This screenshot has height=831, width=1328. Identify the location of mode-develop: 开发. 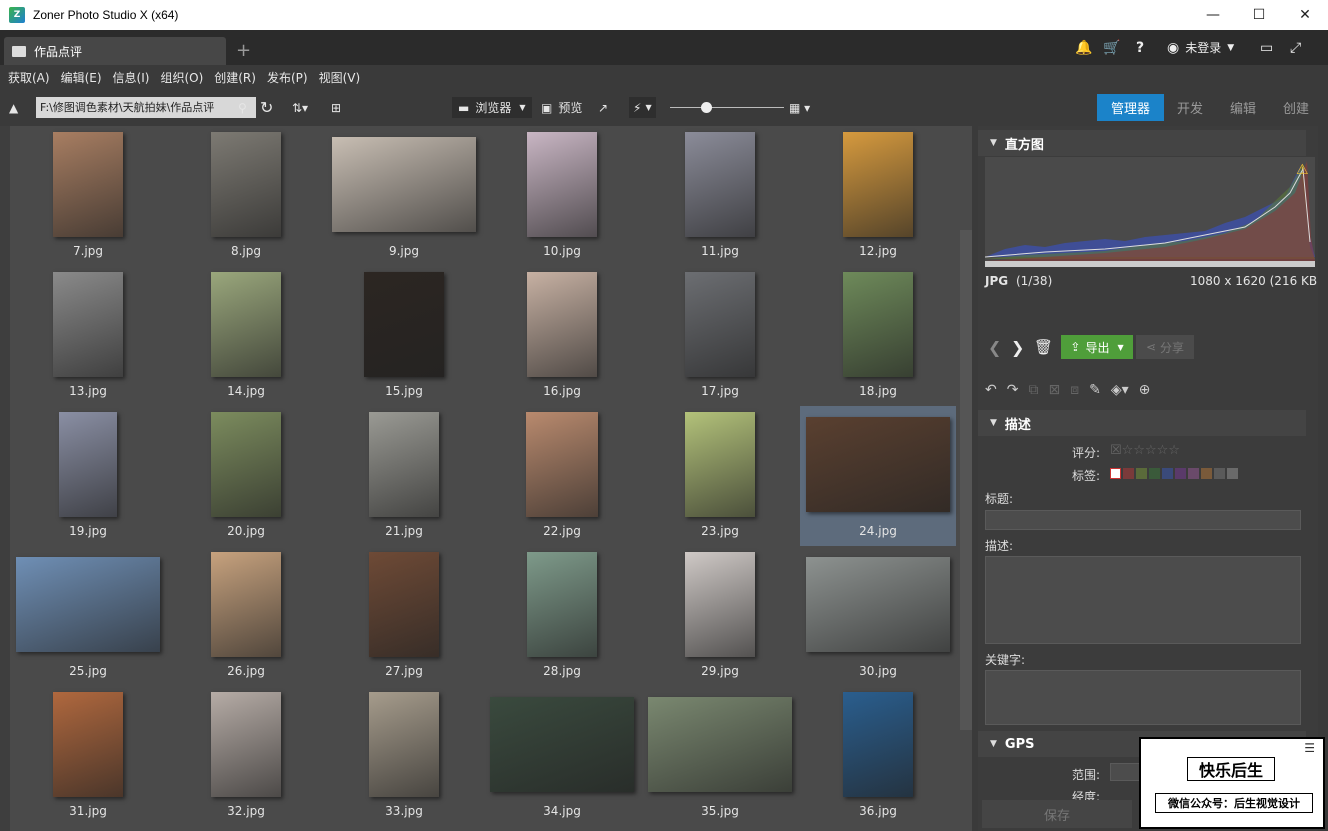
(1190, 107).